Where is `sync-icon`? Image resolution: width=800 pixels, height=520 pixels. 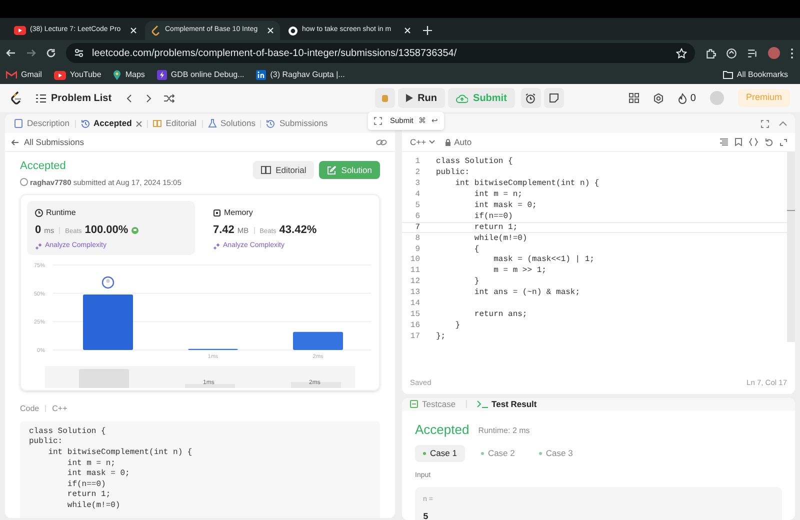 sync-icon is located at coordinates (731, 53).